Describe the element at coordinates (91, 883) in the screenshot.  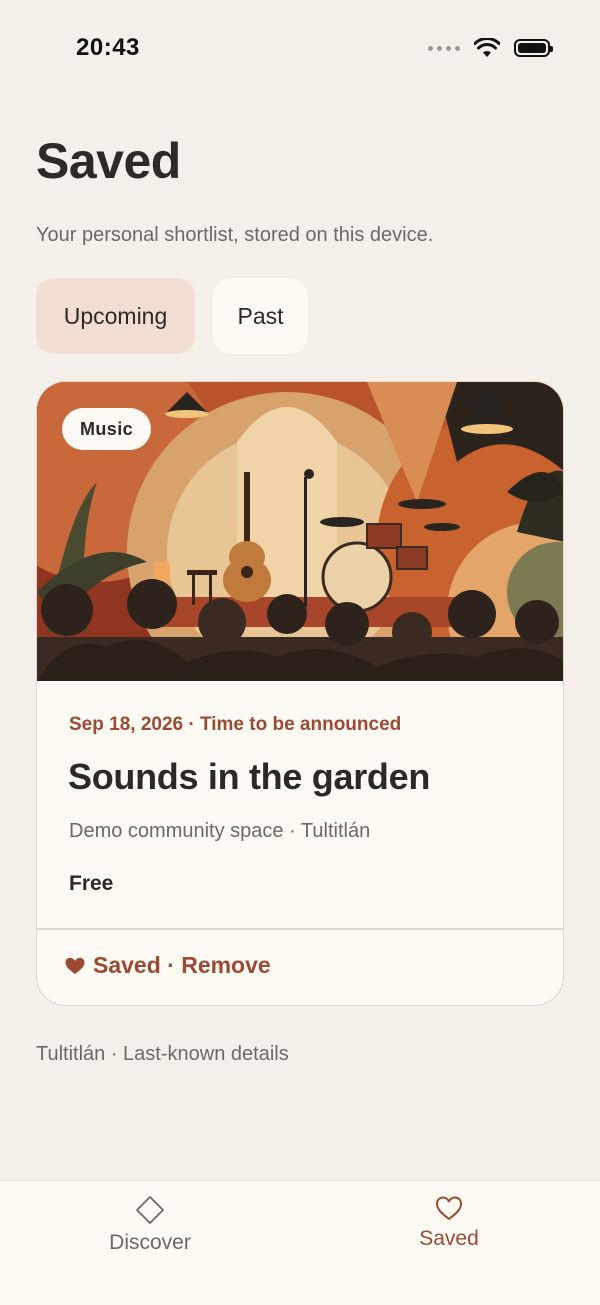
I see `event-price: Free` at that location.